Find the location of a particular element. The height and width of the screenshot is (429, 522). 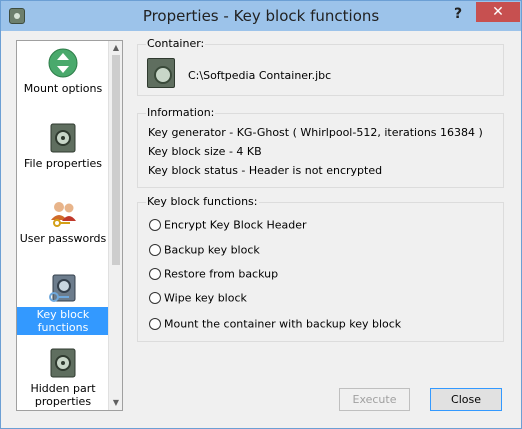

container-group: Container: C:\Softpedia Container.jbc is located at coordinates (320, 66).